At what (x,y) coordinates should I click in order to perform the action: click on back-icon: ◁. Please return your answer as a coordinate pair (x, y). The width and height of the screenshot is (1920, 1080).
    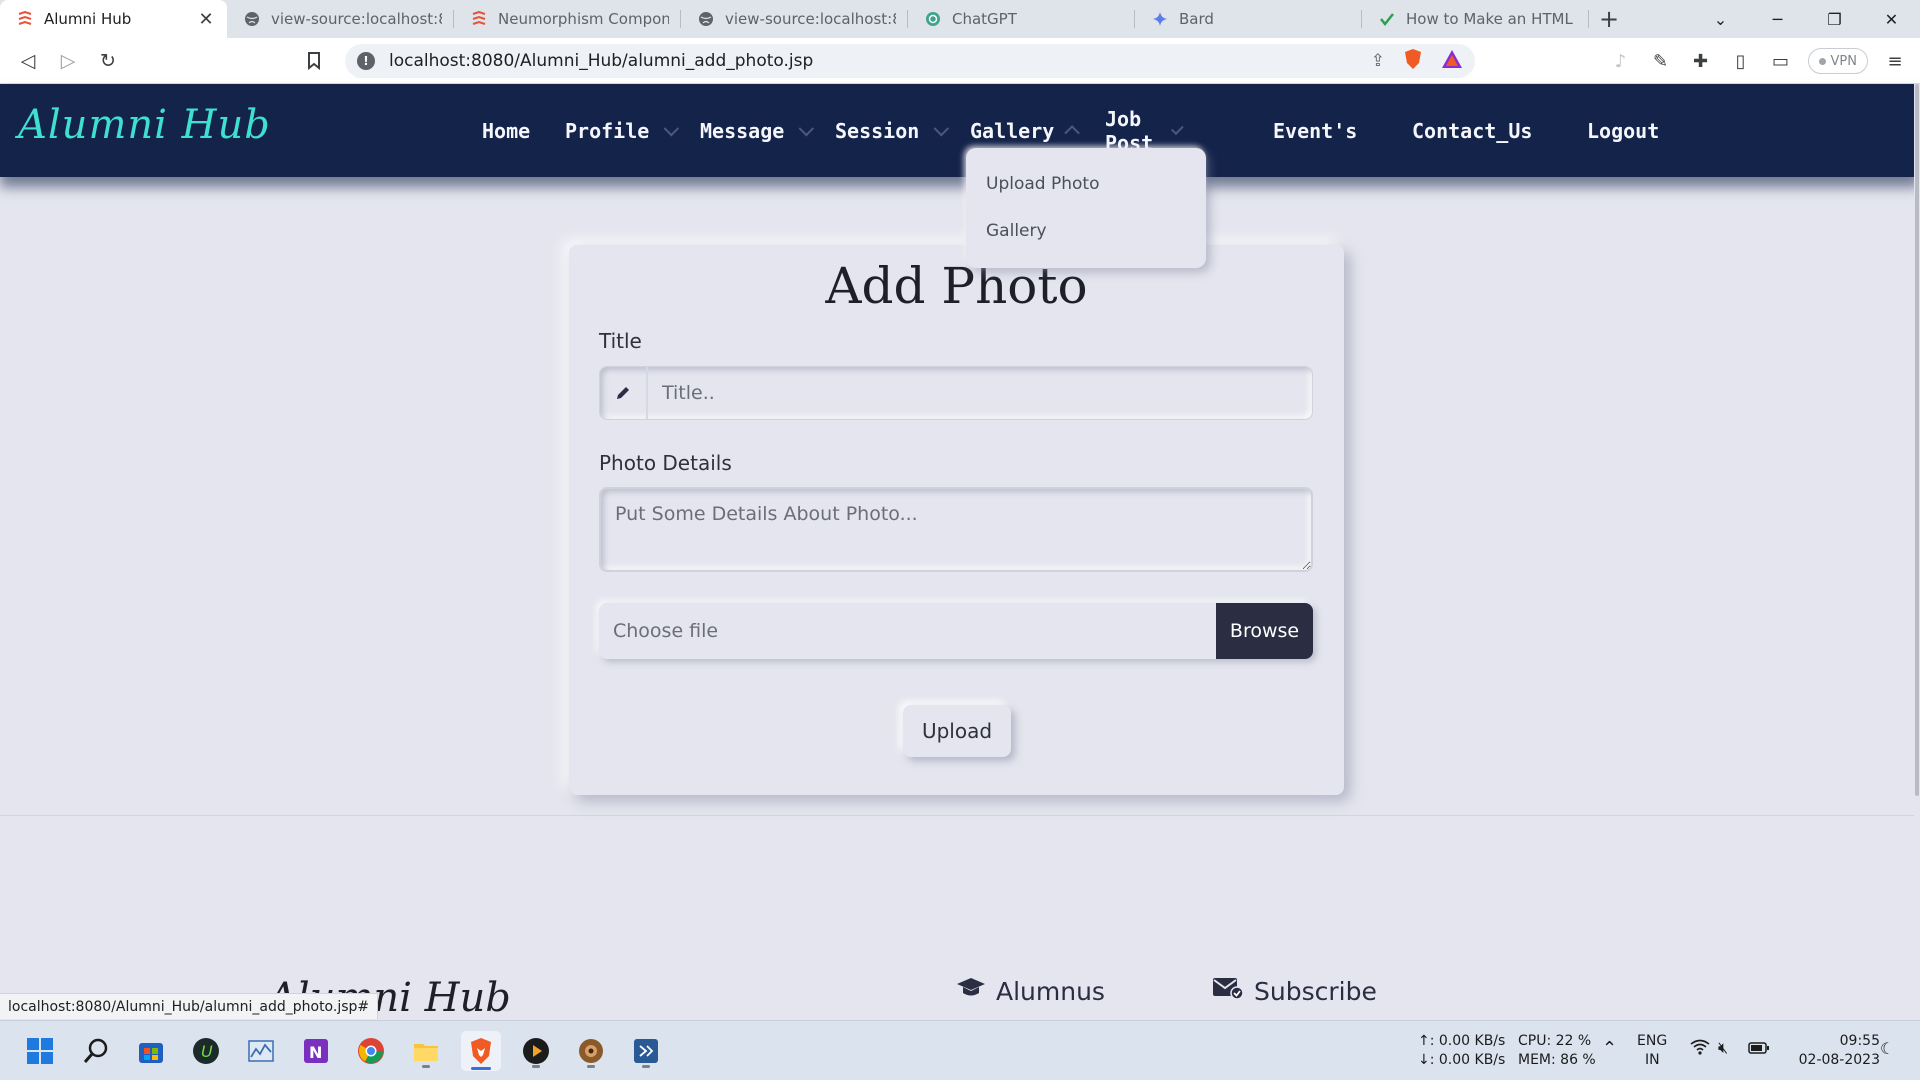
    Looking at the image, I should click on (28, 61).